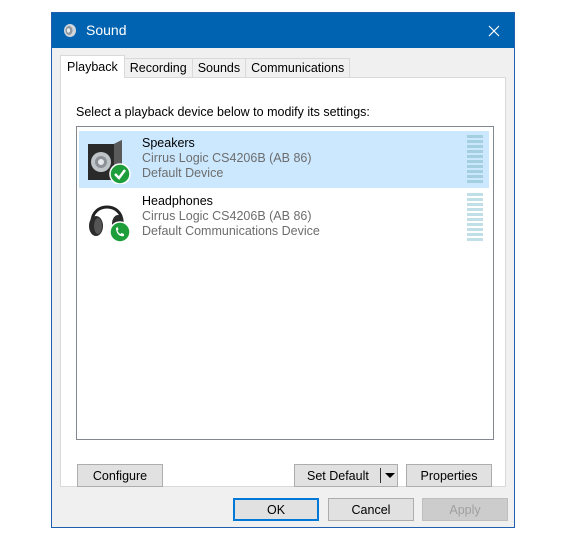 The image size is (567, 534). Describe the element at coordinates (120, 475) in the screenshot. I see `configure-button: Configure` at that location.